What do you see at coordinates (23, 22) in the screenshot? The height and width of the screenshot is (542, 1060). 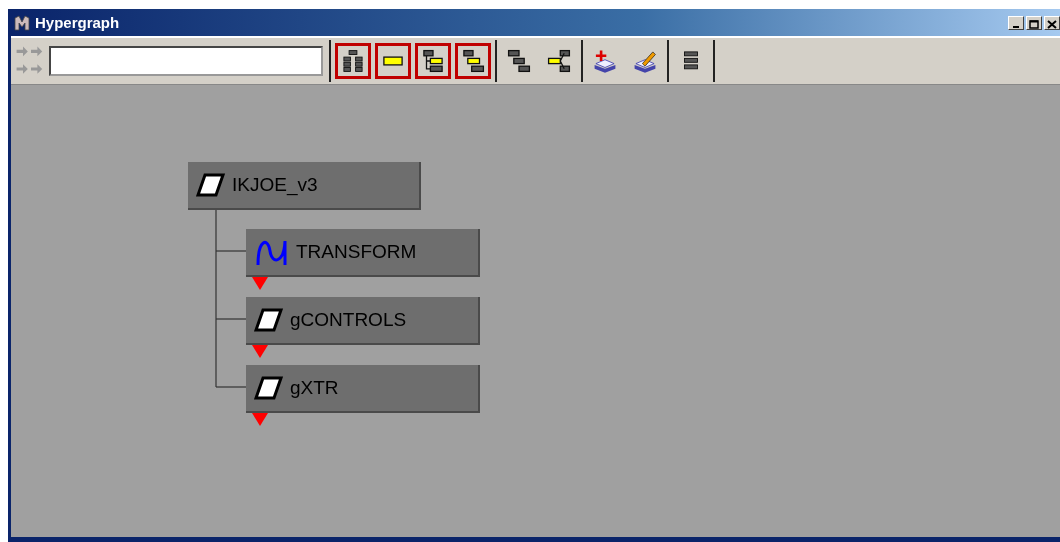 I see `app-icon` at bounding box center [23, 22].